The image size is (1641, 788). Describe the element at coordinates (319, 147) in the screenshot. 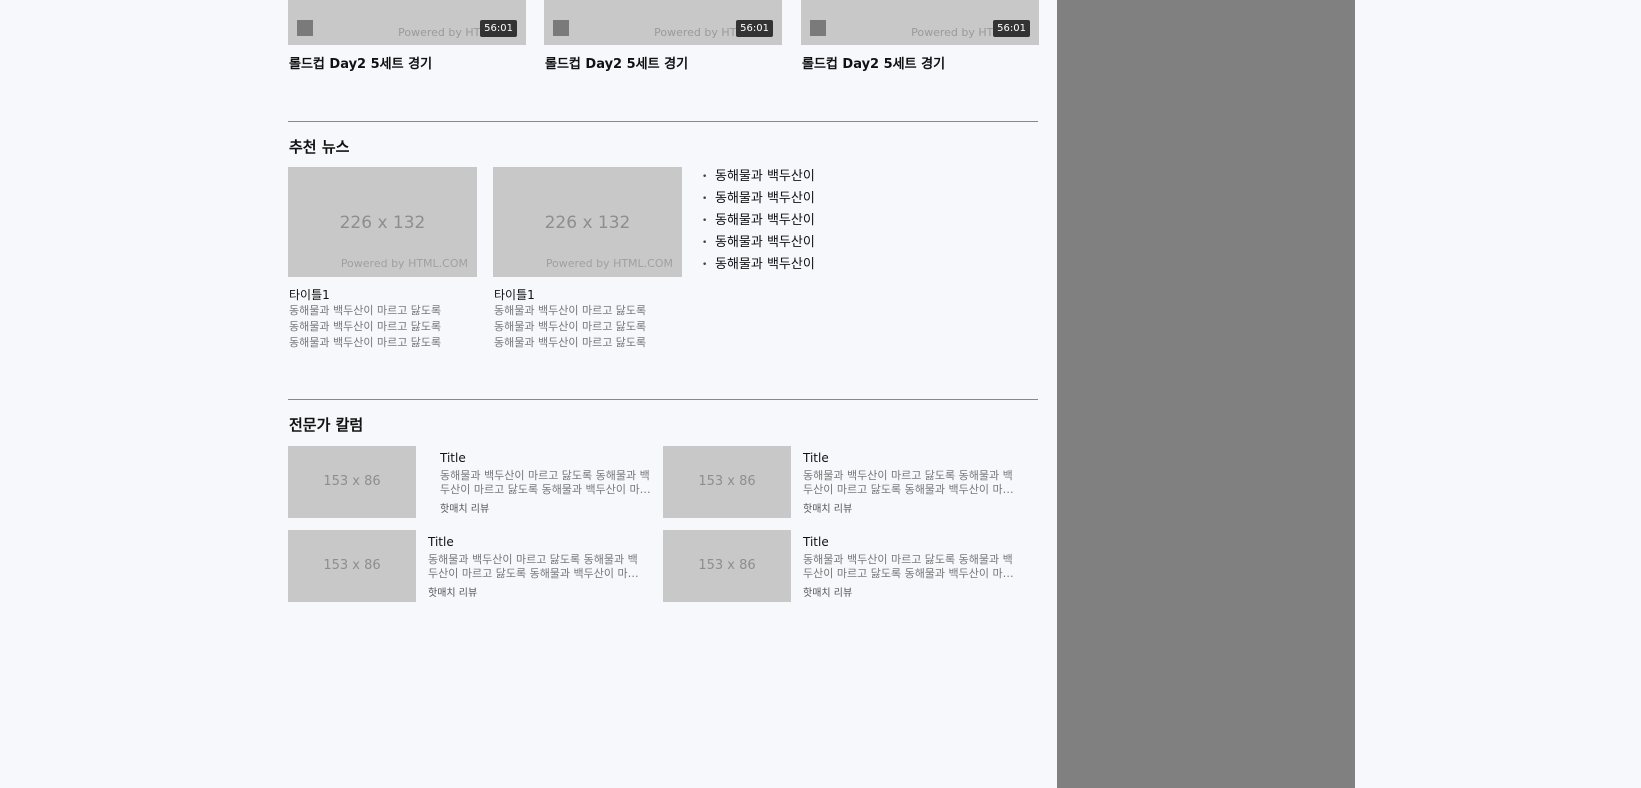

I see `section-title-recommended-news: 추천 뉴스` at that location.